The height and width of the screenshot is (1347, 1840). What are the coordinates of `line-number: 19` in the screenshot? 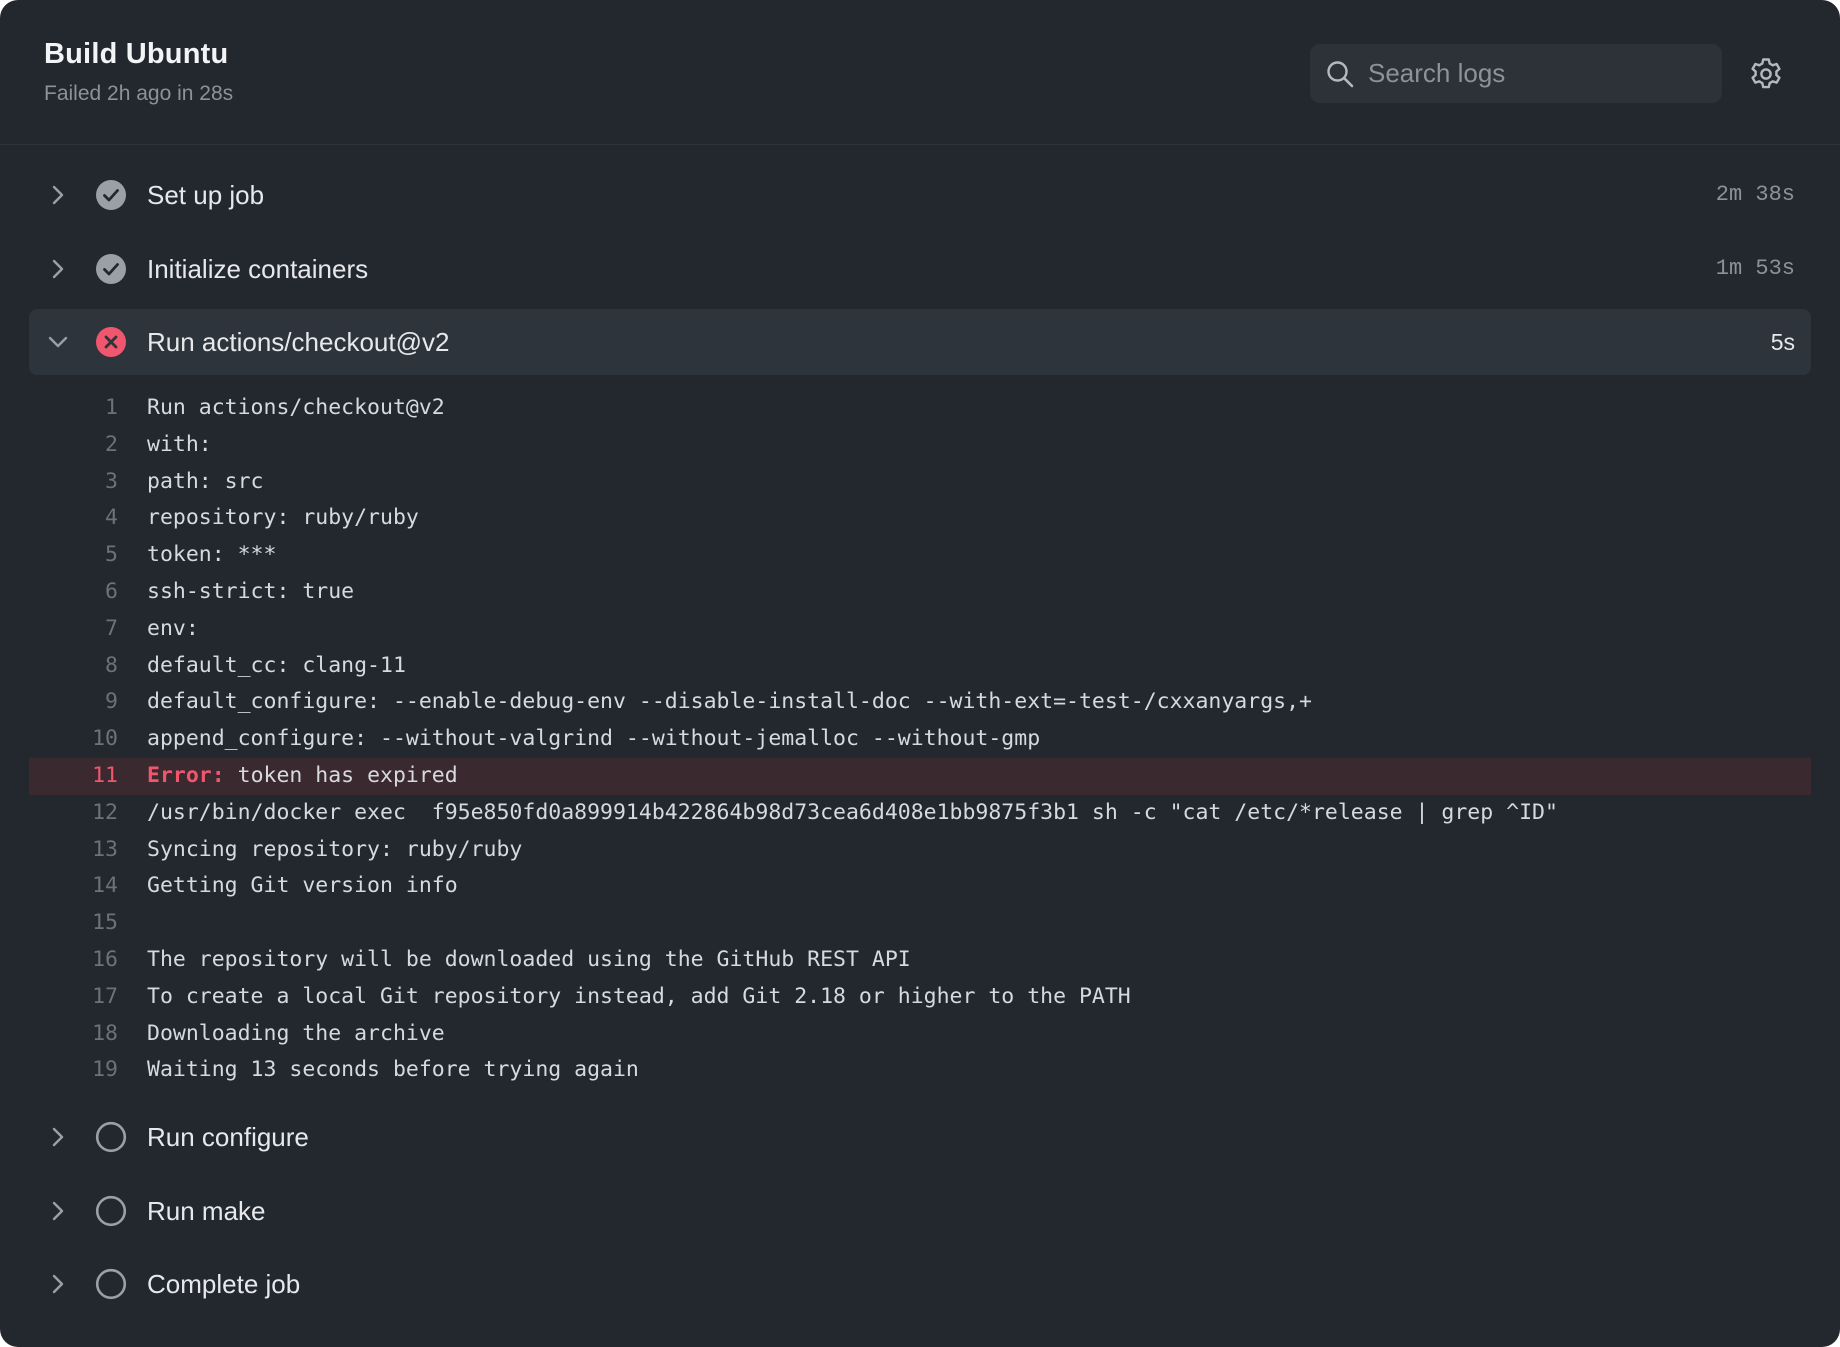 It's located at (105, 1070).